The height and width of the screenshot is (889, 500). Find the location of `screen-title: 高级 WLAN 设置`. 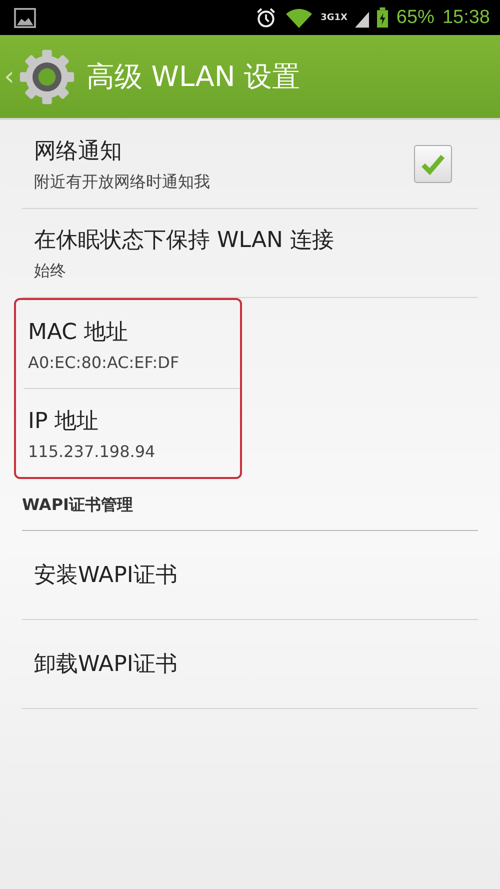

screen-title: 高级 WLAN 设置 is located at coordinates (193, 76).